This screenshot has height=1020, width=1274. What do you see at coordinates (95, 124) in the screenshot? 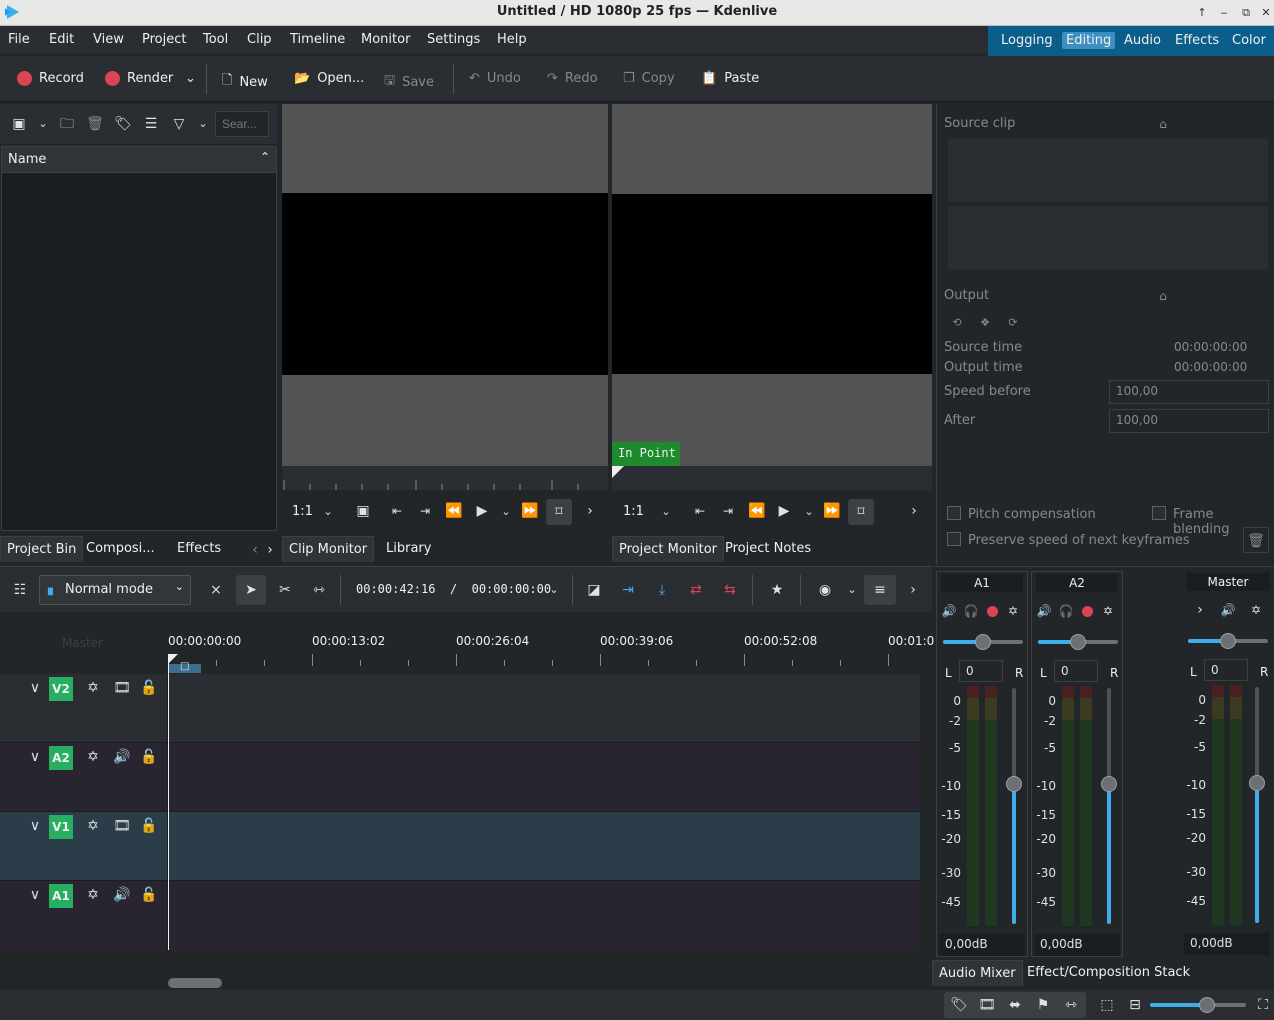
I see `delete-icon: 🗑` at bounding box center [95, 124].